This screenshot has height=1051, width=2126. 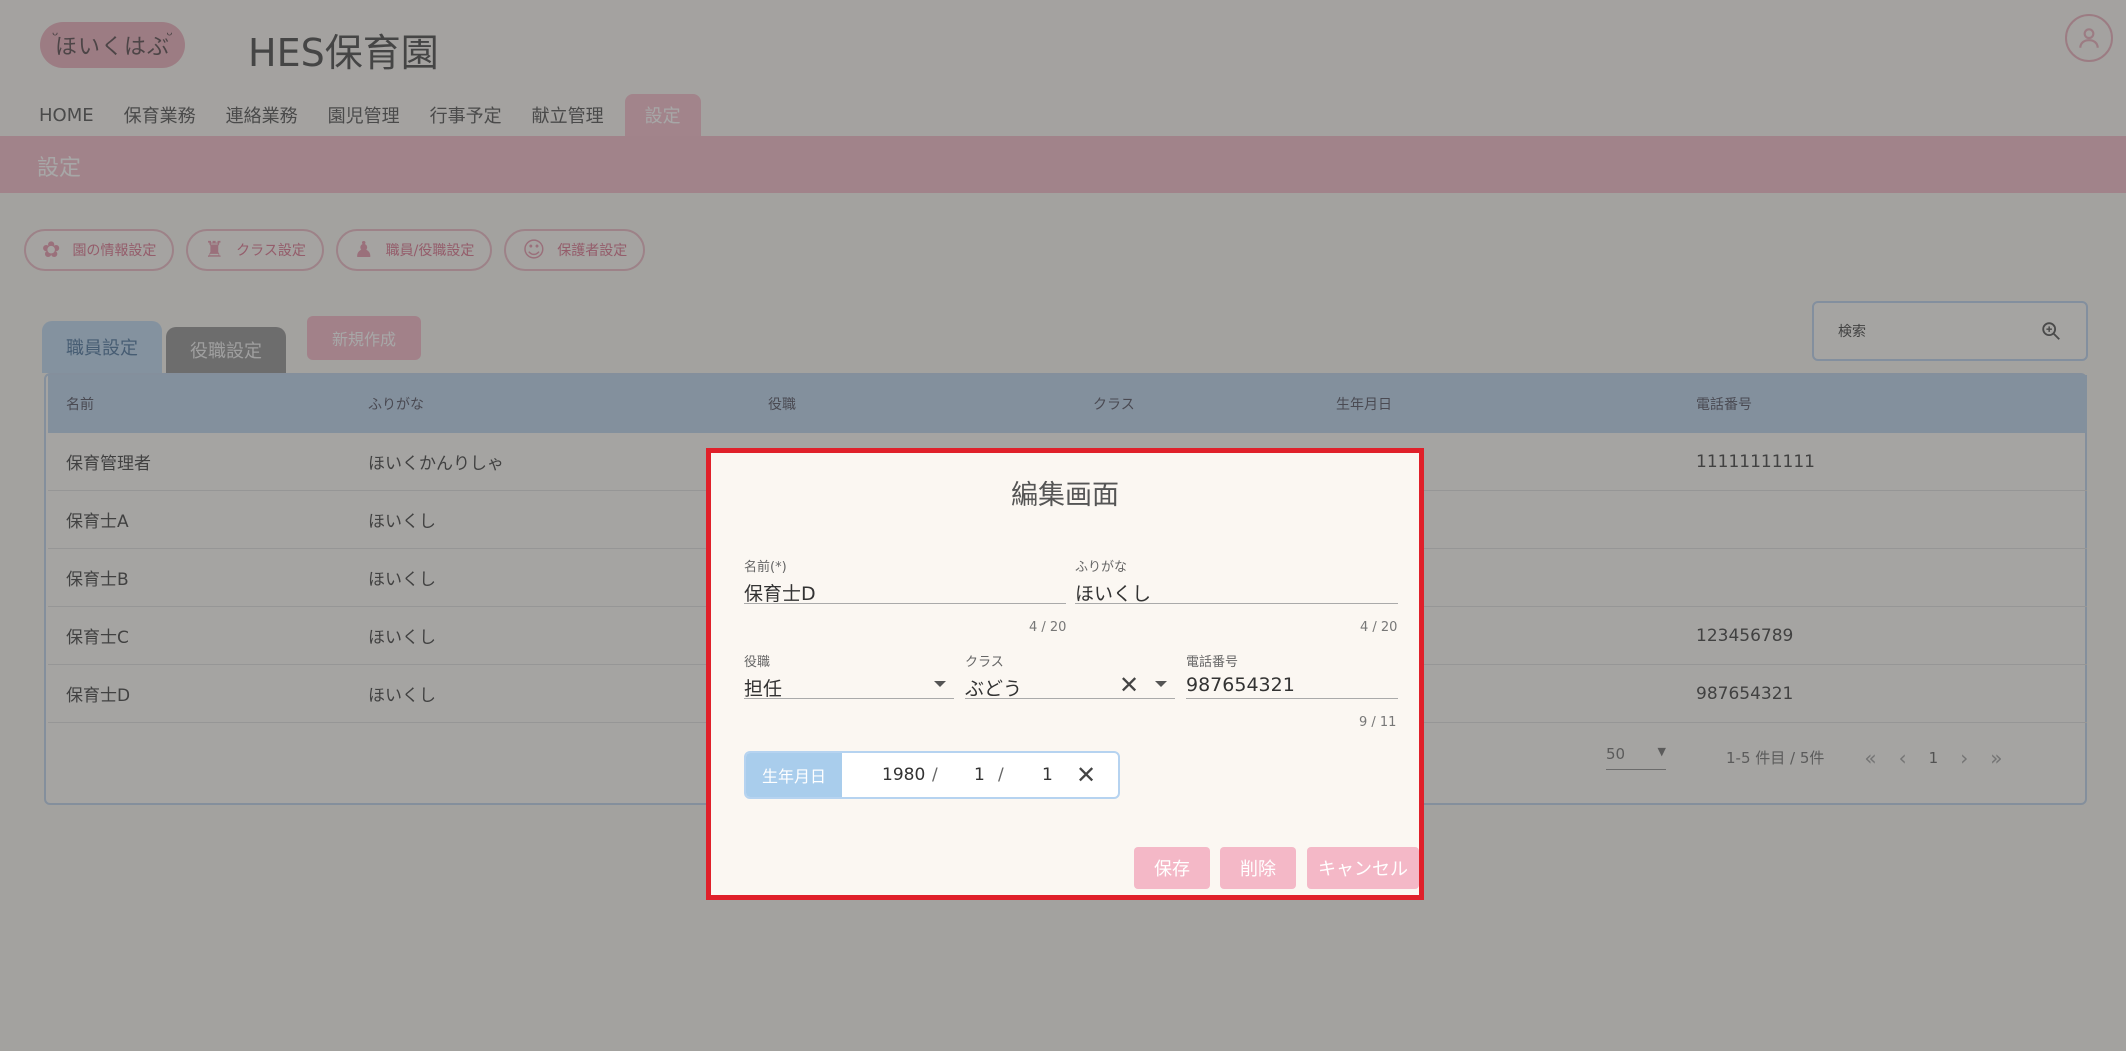 I want to click on clear-date-icon: ✕, so click(x=1086, y=775).